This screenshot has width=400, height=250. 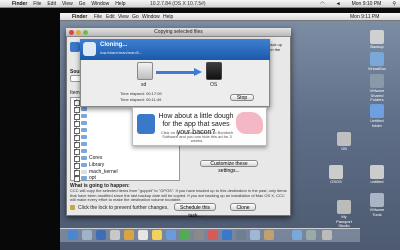 What do you see at coordinates (367, 4) in the screenshot?
I see `clock-text: Mon 9:10 PM` at bounding box center [367, 4].